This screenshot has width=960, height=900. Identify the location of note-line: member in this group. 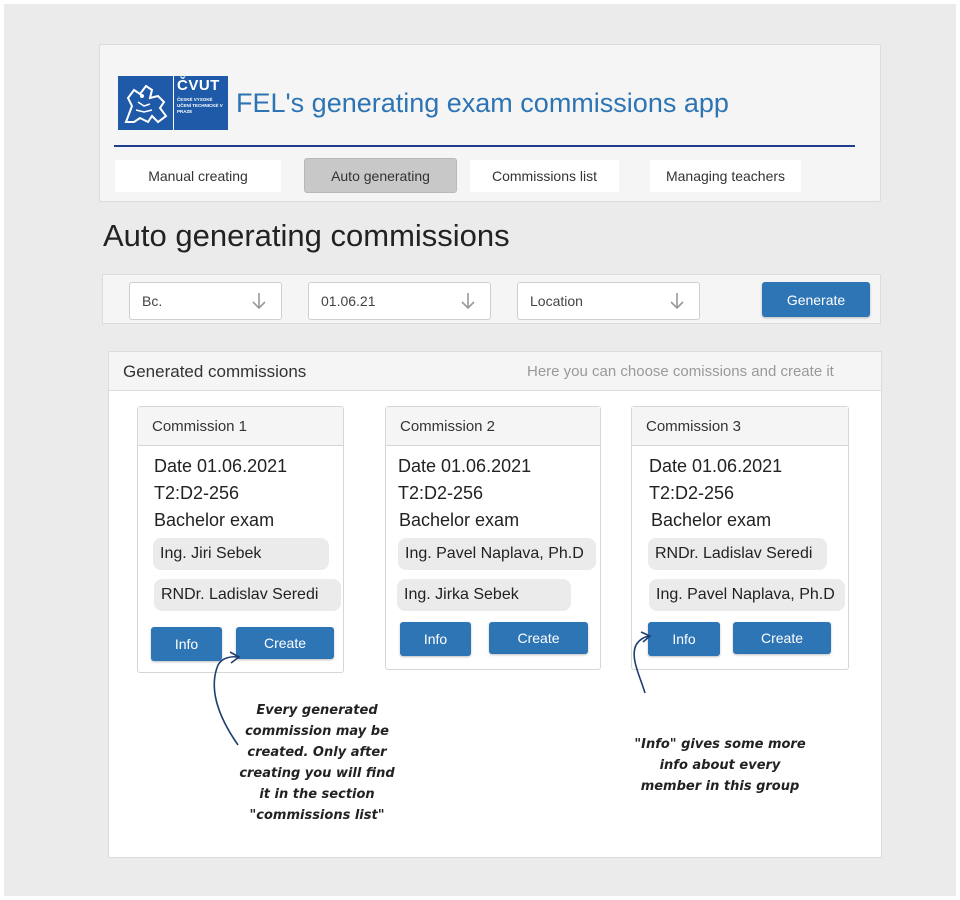
(720, 786).